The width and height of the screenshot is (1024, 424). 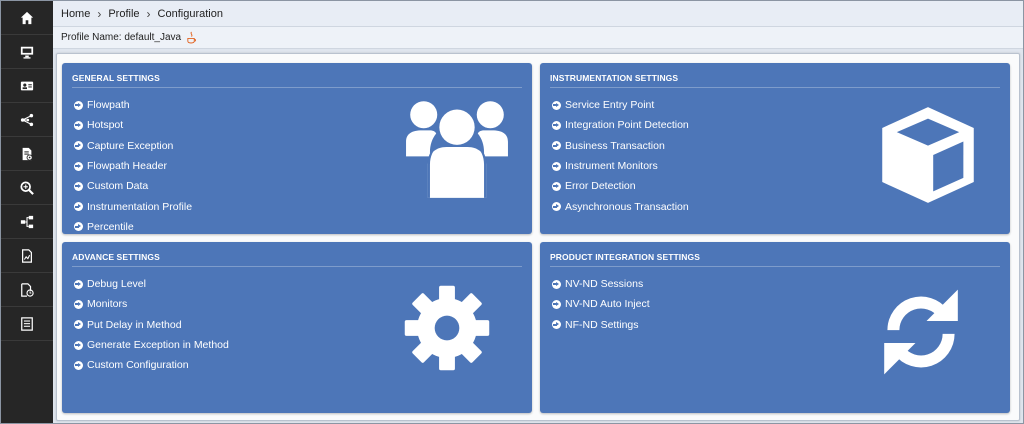 What do you see at coordinates (151, 365) in the screenshot?
I see `link-custom-configuration: Custom Configuration` at bounding box center [151, 365].